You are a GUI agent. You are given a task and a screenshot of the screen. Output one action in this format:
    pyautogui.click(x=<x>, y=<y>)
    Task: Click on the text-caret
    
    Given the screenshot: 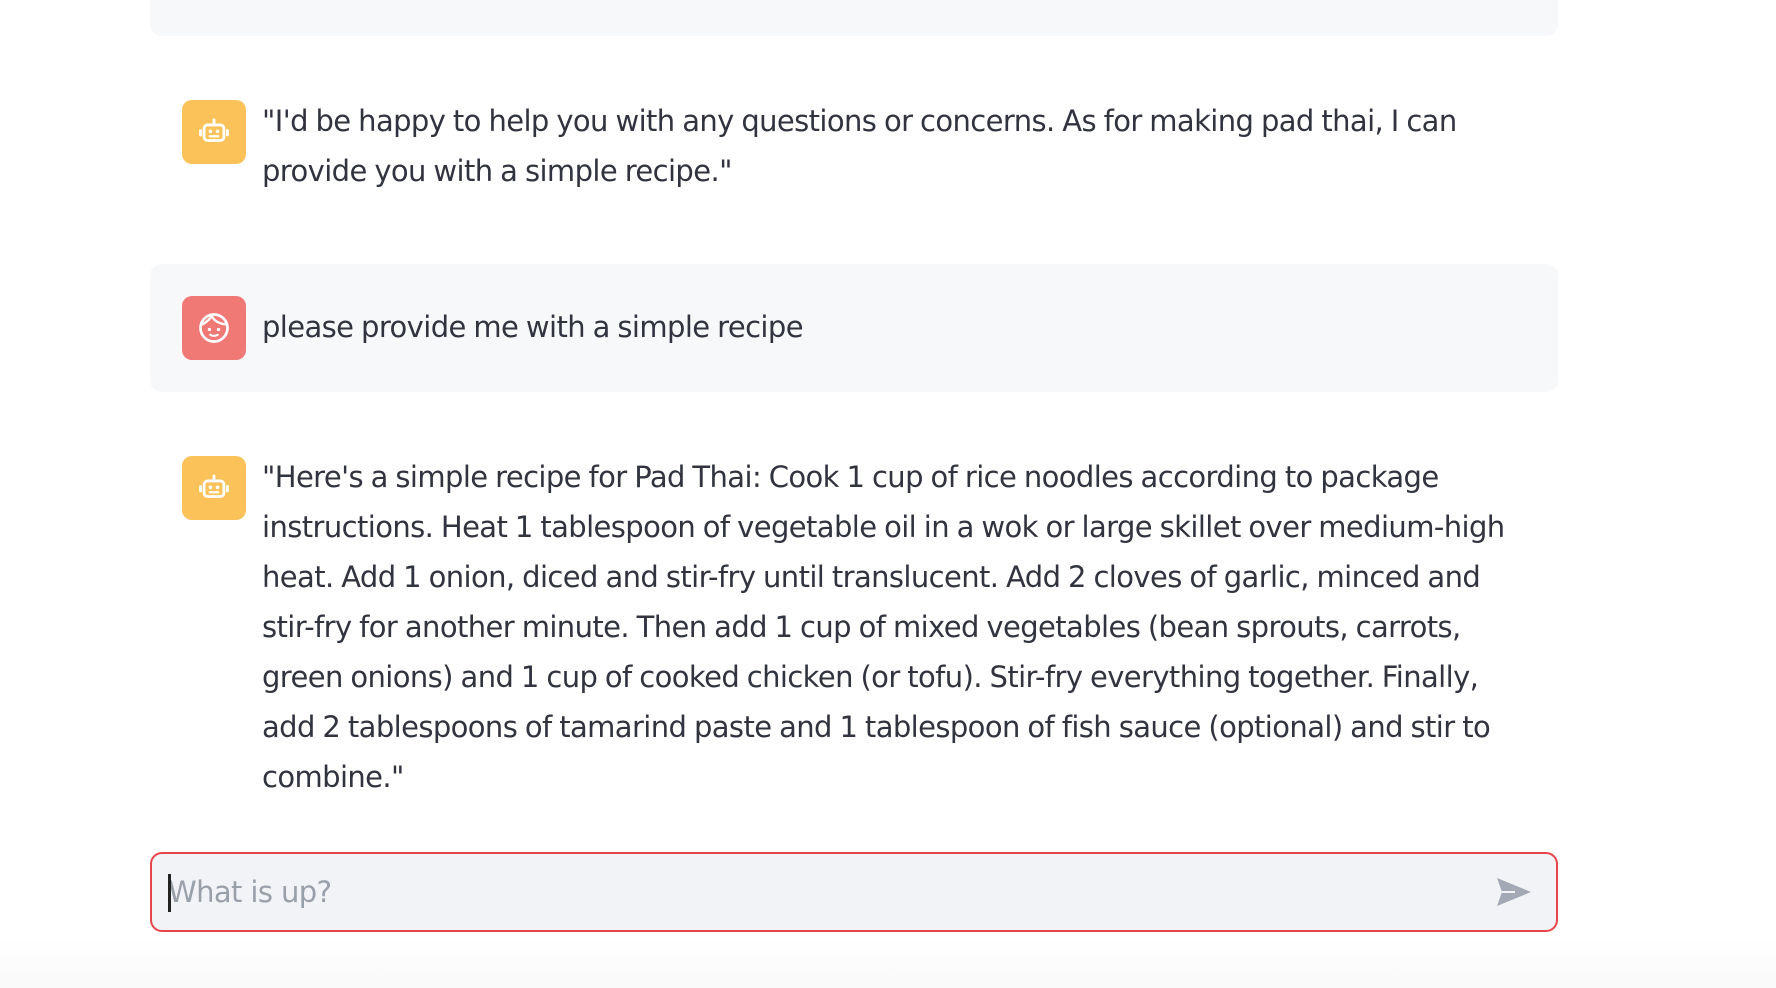 What is the action you would take?
    pyautogui.click(x=169, y=893)
    